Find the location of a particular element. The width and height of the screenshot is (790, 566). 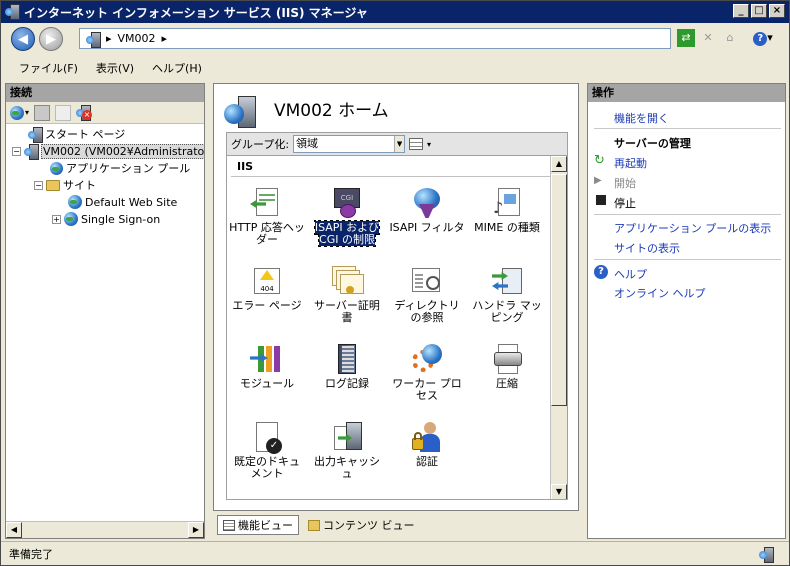

action-stop: 停止 is located at coordinates (625, 203).